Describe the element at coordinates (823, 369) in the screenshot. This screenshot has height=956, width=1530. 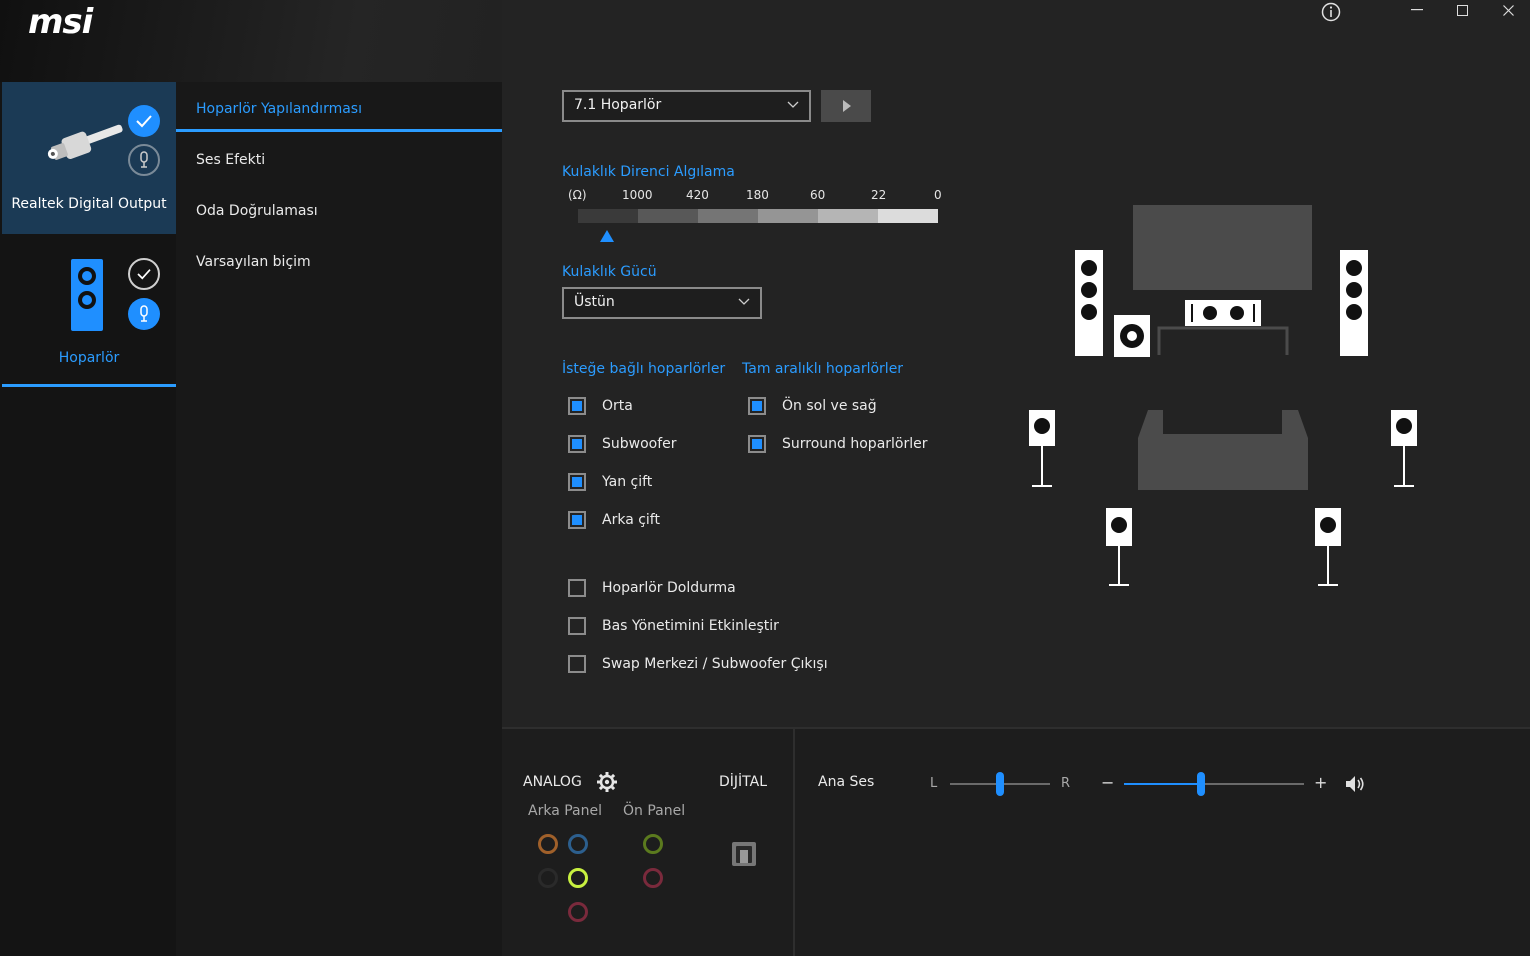
I see `fullrange-speakers-title: Tam aralıklı hoparlörler` at that location.